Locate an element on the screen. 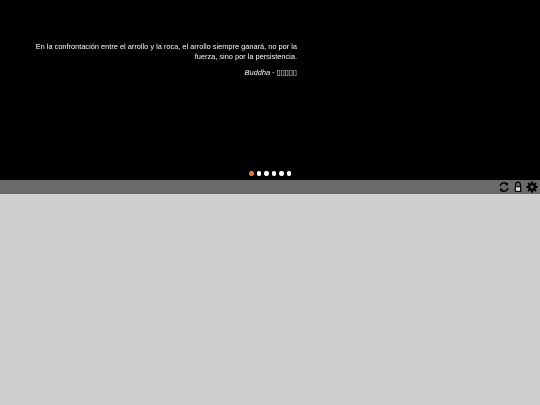 The image size is (540, 405). lock-icon is located at coordinates (518, 186).